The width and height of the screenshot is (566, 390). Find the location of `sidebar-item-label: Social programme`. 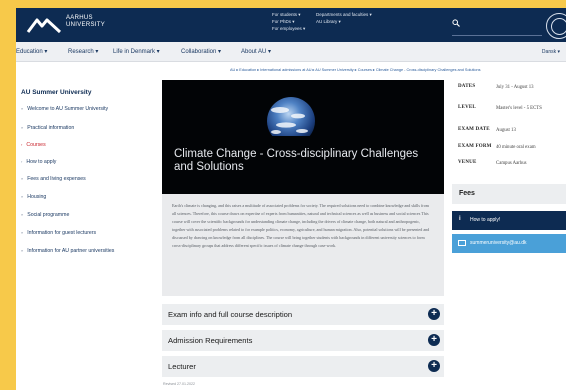

sidebar-item-label: Social programme is located at coordinates (48, 215).